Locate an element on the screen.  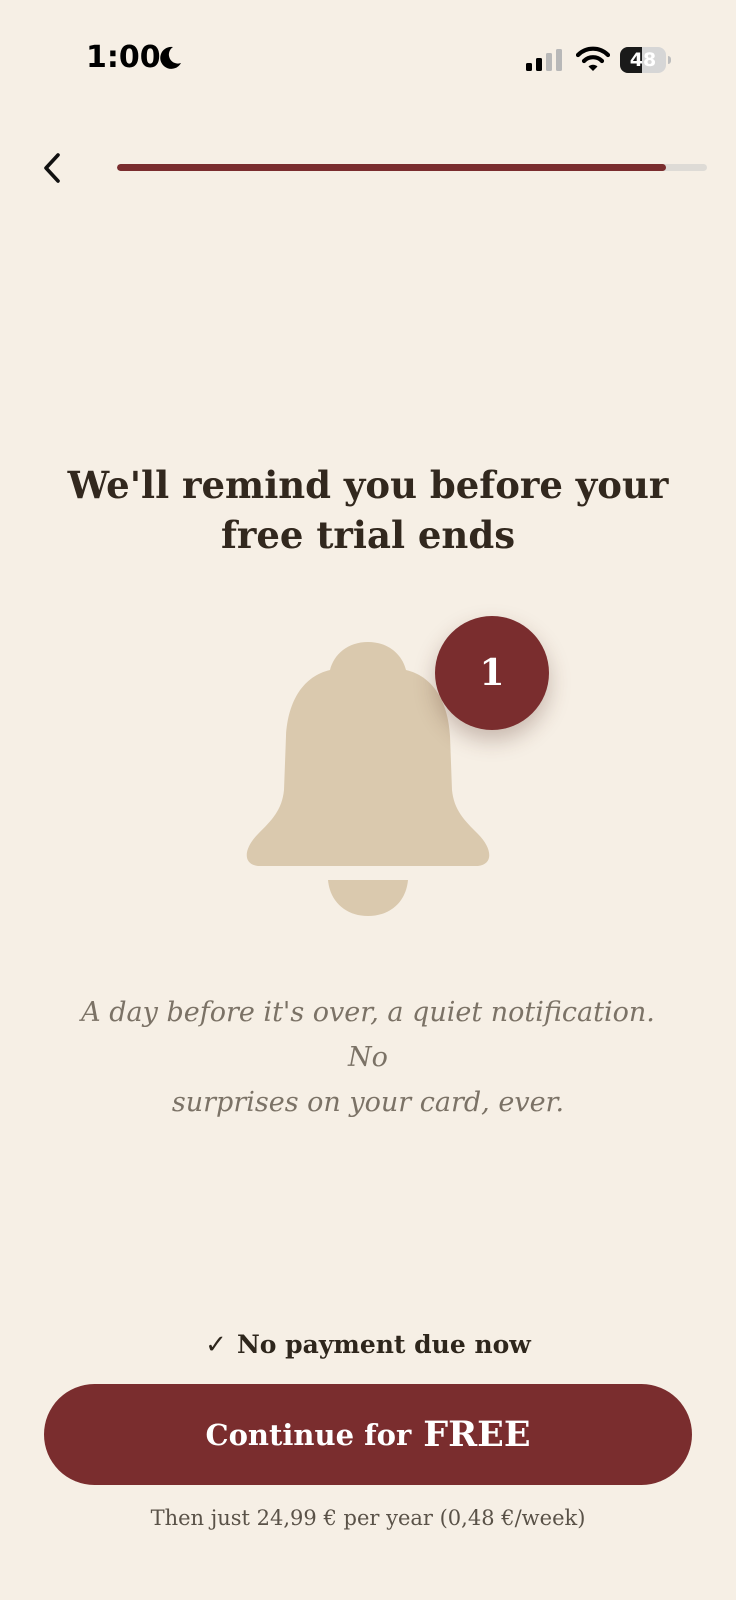
signal-icon is located at coordinates (544, 60).